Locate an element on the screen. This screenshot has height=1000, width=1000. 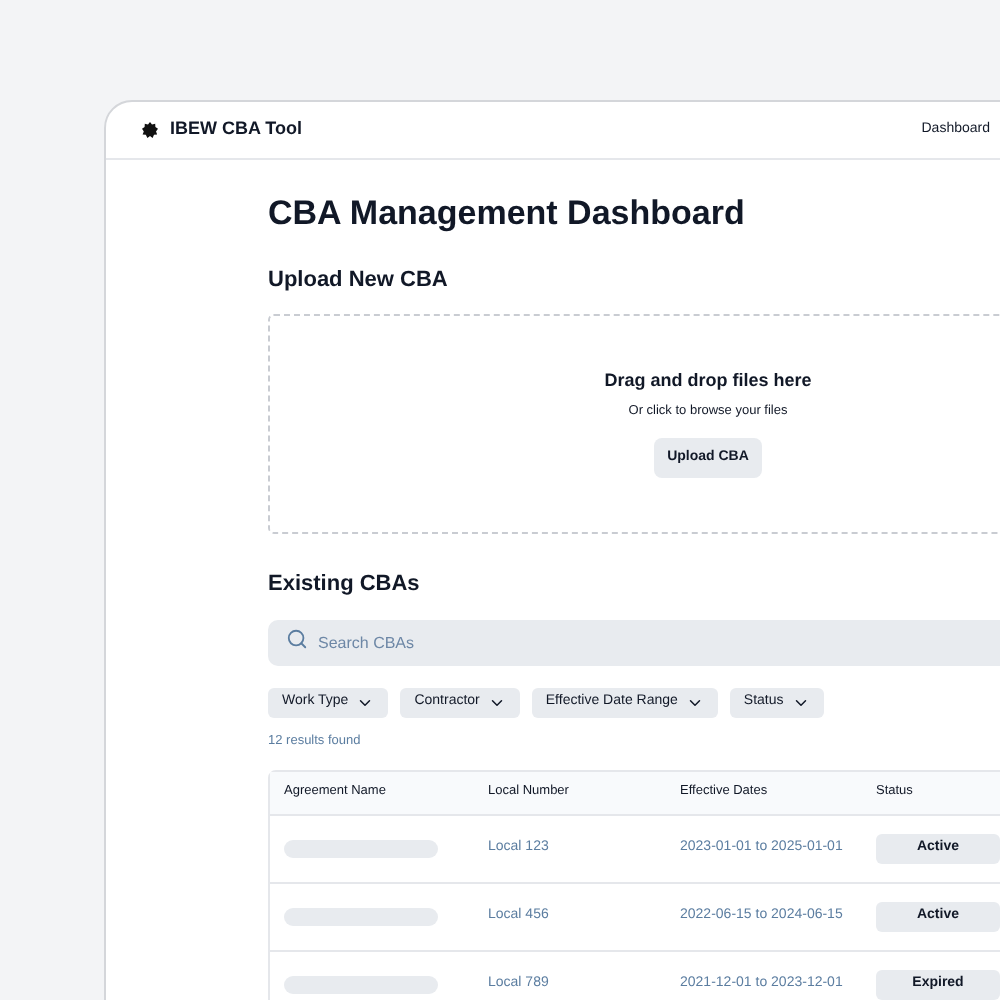
app-title: IBEW CBA Tool is located at coordinates (236, 129).